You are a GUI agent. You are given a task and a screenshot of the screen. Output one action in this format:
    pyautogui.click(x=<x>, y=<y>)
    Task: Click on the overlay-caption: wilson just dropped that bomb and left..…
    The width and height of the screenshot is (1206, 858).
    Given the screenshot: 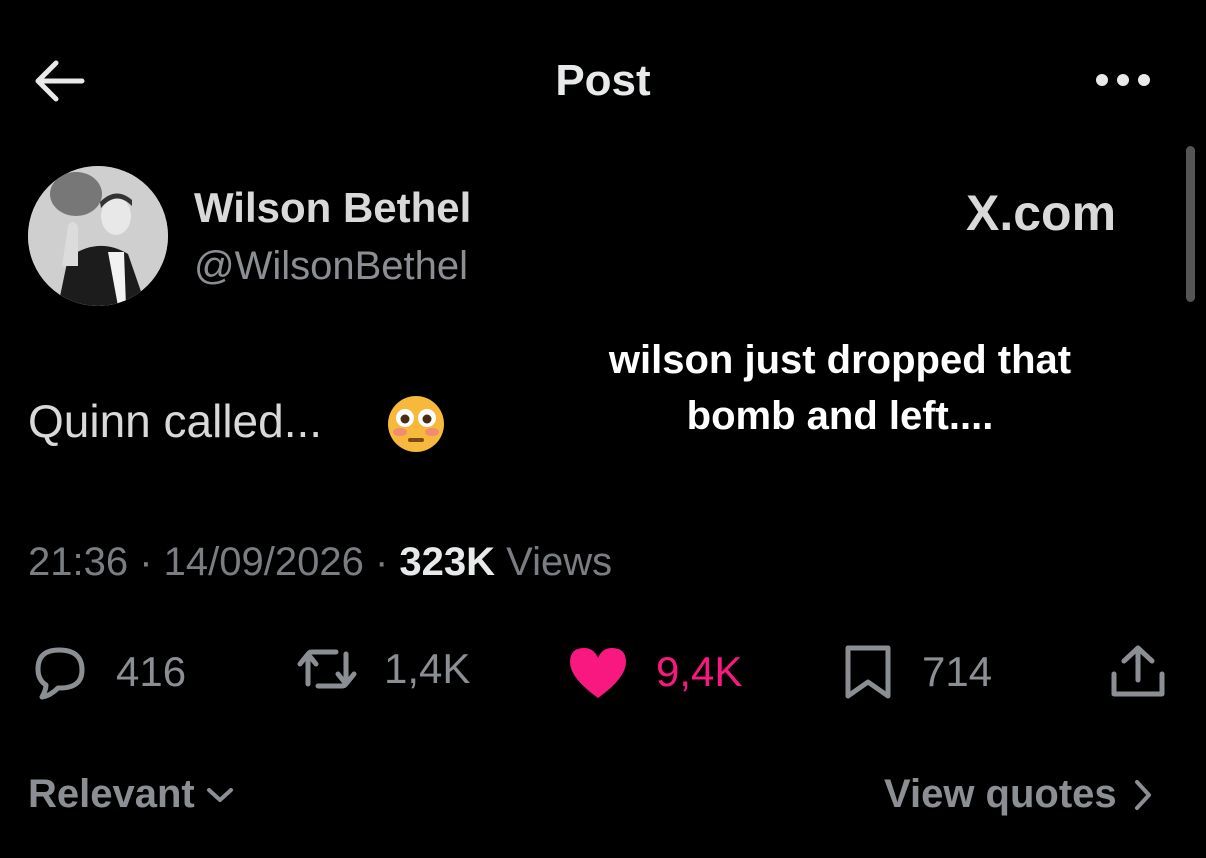 What is the action you would take?
    pyautogui.click(x=840, y=388)
    